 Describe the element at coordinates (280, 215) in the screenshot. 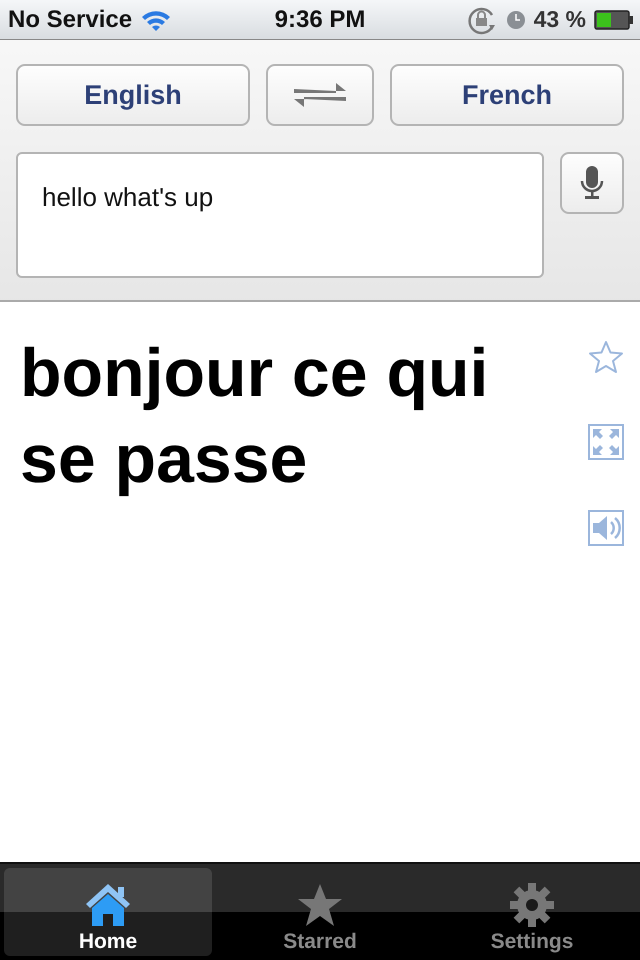

I see `input-field: hello what's up` at that location.